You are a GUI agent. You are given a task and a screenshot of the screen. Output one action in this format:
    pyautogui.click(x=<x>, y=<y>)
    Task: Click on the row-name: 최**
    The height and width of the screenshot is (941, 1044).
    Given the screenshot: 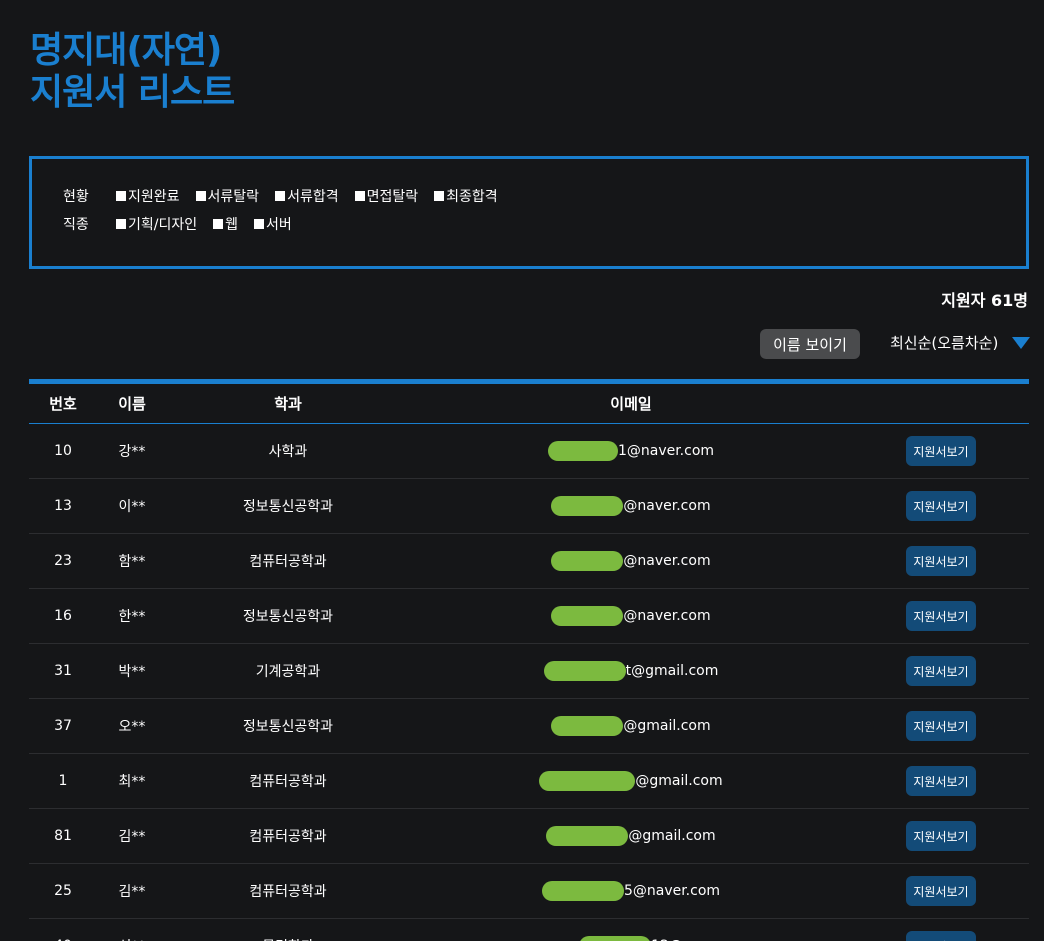 What is the action you would take?
    pyautogui.click(x=132, y=782)
    